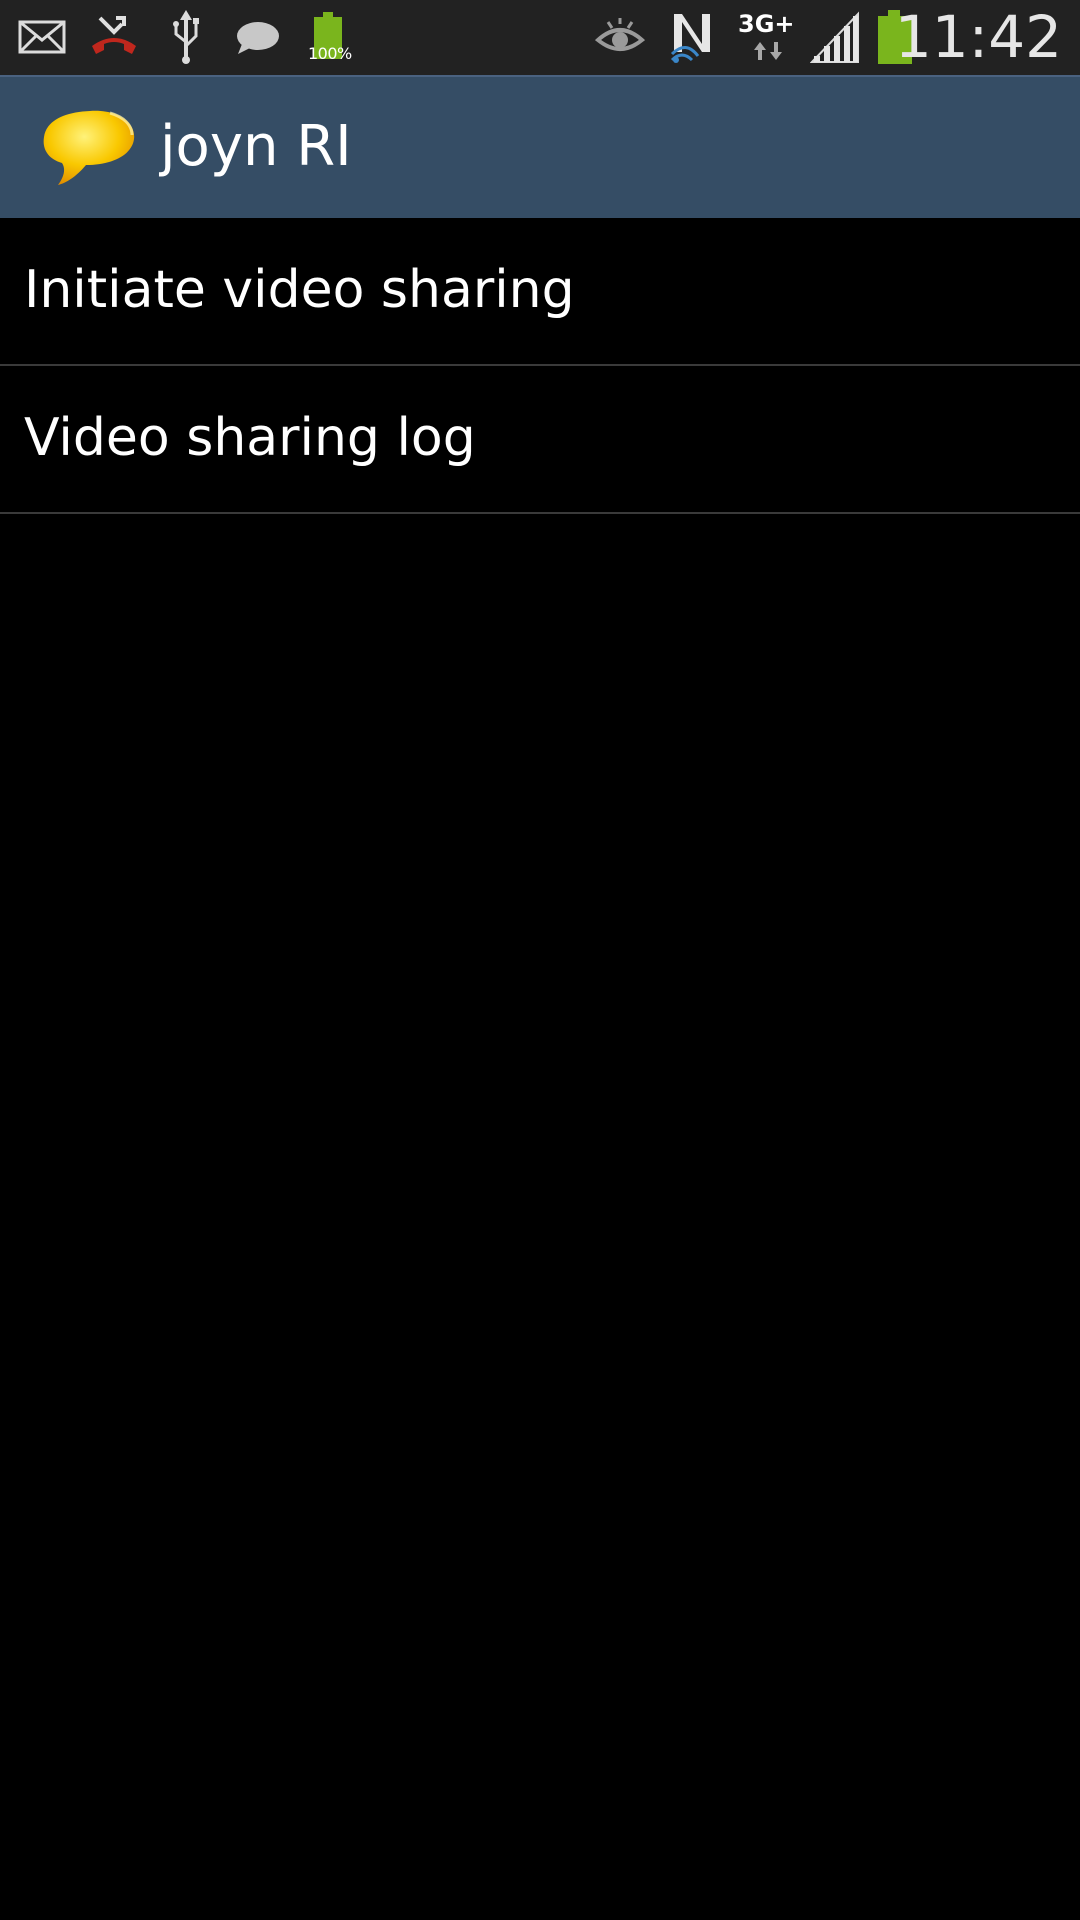 The width and height of the screenshot is (1080, 1920). What do you see at coordinates (768, 37) in the screenshot?
I see `network-3g-icon` at bounding box center [768, 37].